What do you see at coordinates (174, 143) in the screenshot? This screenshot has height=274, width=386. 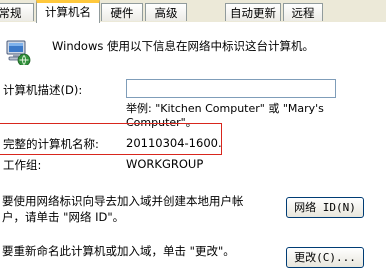 I see `full-computer-name-value: 20110304-1600.` at bounding box center [174, 143].